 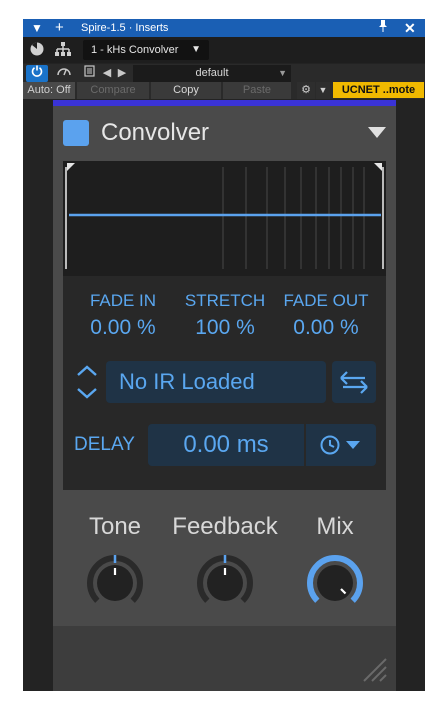 I want to click on ucnet-remote-button: UCNET ..mote, so click(x=378, y=90).